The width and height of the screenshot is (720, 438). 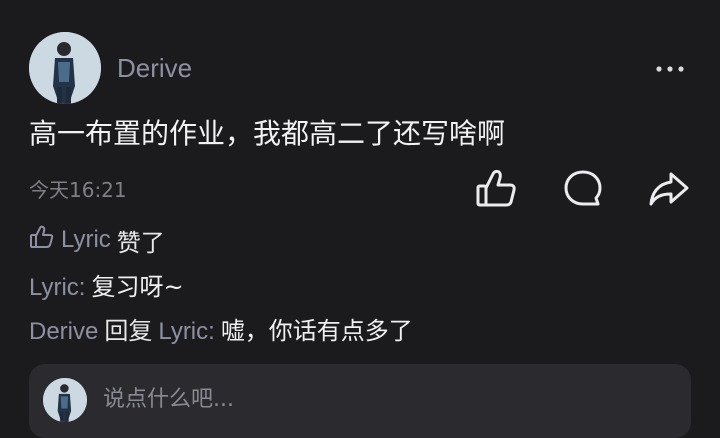 I want to click on reply-to-author: Lyric, so click(x=183, y=331).